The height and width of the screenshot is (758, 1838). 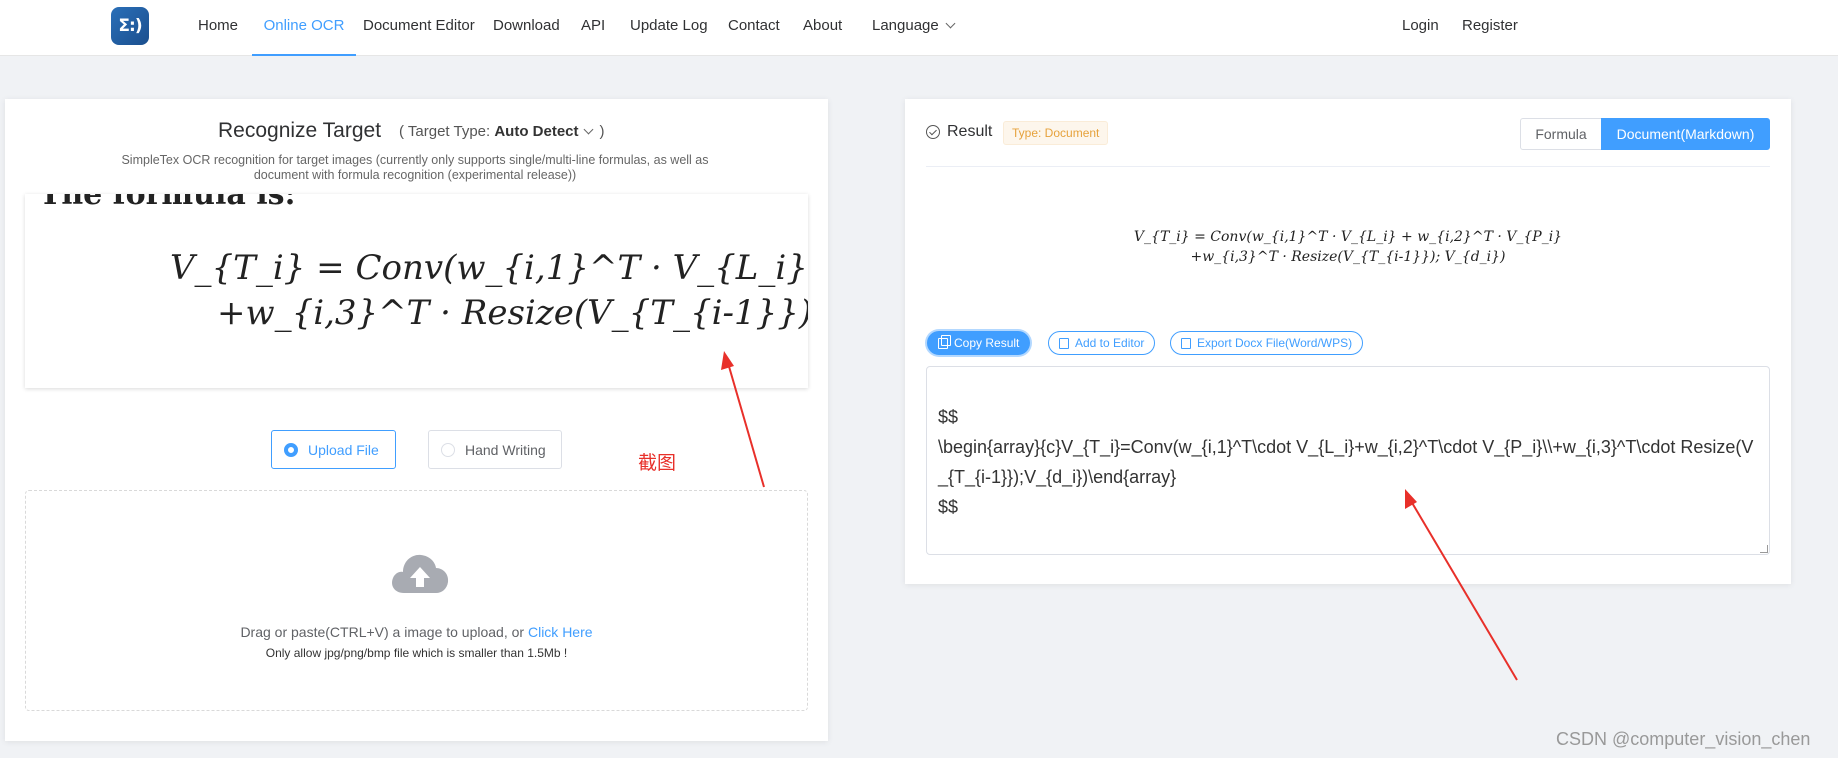 What do you see at coordinates (526, 28) in the screenshot?
I see `nav-download: Download` at bounding box center [526, 28].